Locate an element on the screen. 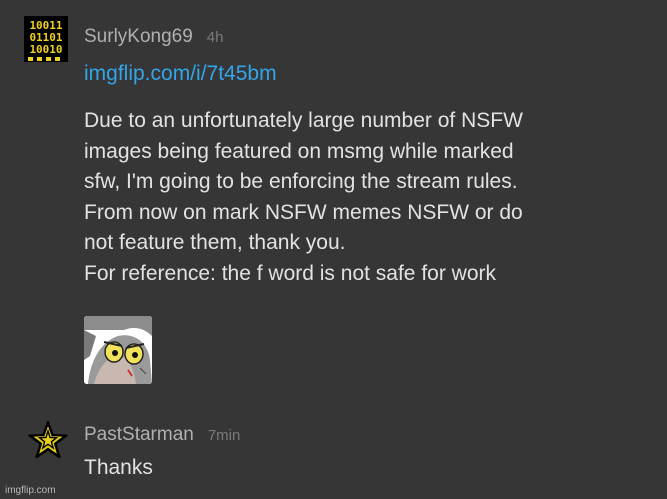 This screenshot has width=667, height=499. star-icon is located at coordinates (50, 443).